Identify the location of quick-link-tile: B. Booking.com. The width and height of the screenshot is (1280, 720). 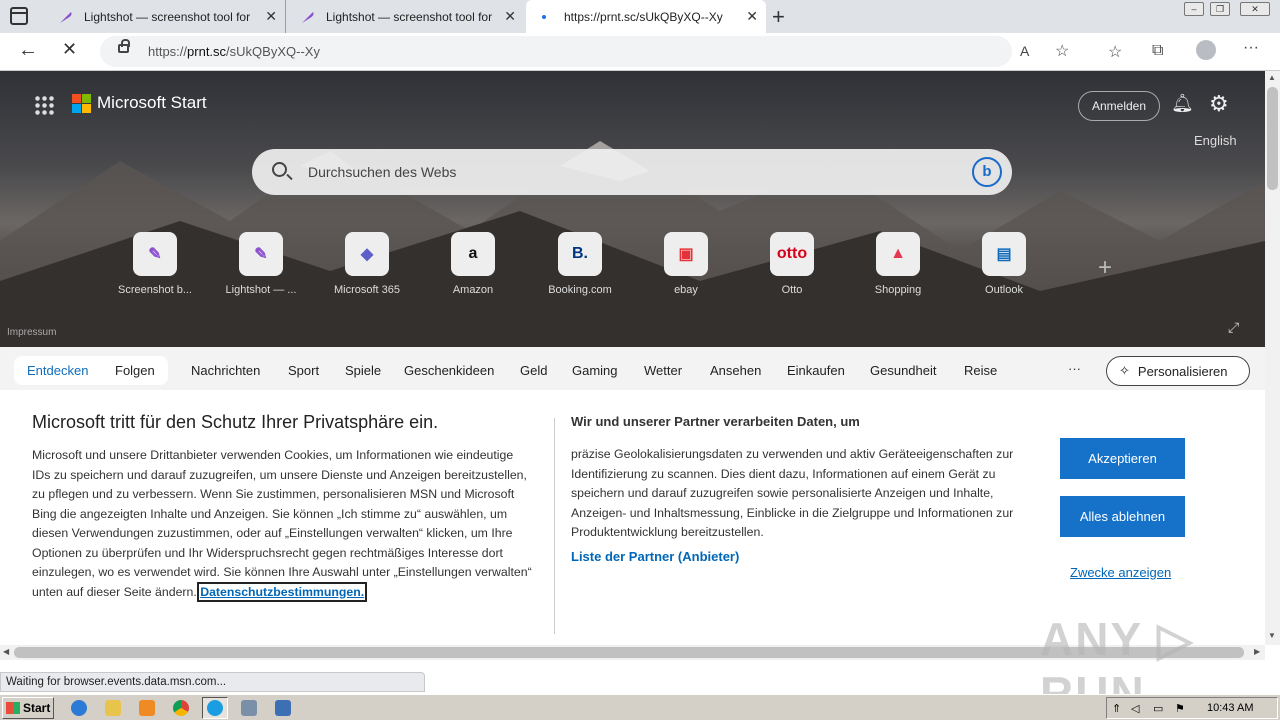
(580, 264).